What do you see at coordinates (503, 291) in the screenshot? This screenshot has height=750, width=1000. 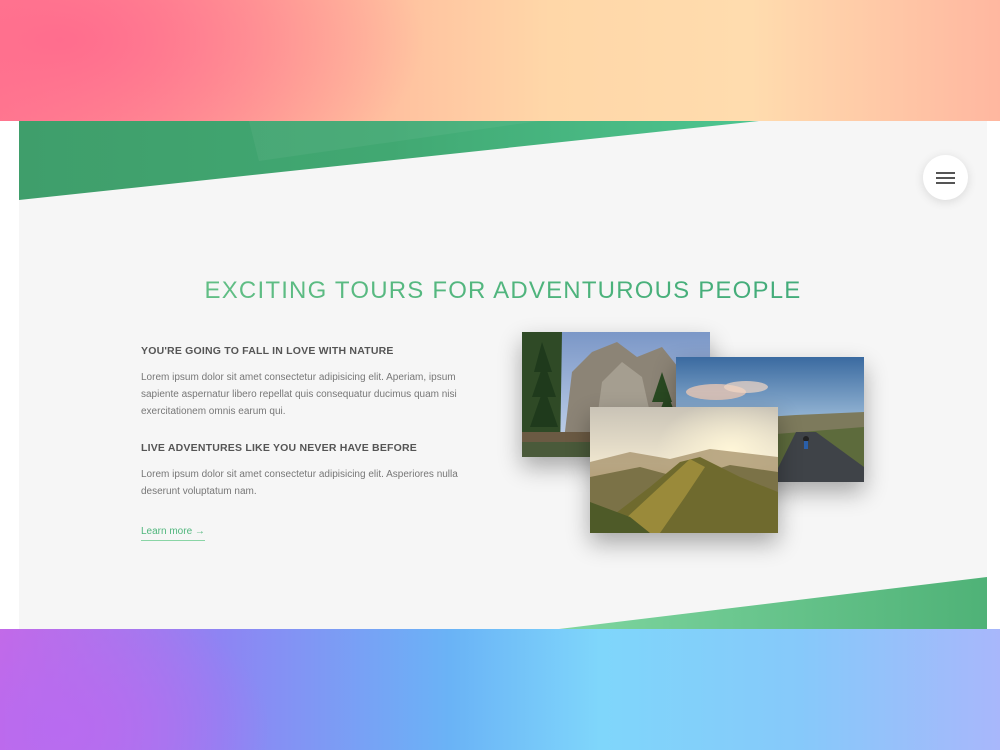 I see `section-headline: EXCITING TOURS FOR ADVENTUROUS PEOPLE` at bounding box center [503, 291].